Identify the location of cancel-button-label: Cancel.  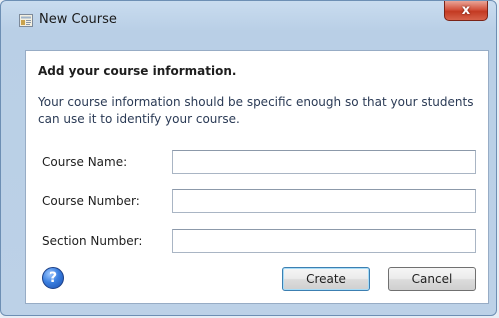
(432, 279).